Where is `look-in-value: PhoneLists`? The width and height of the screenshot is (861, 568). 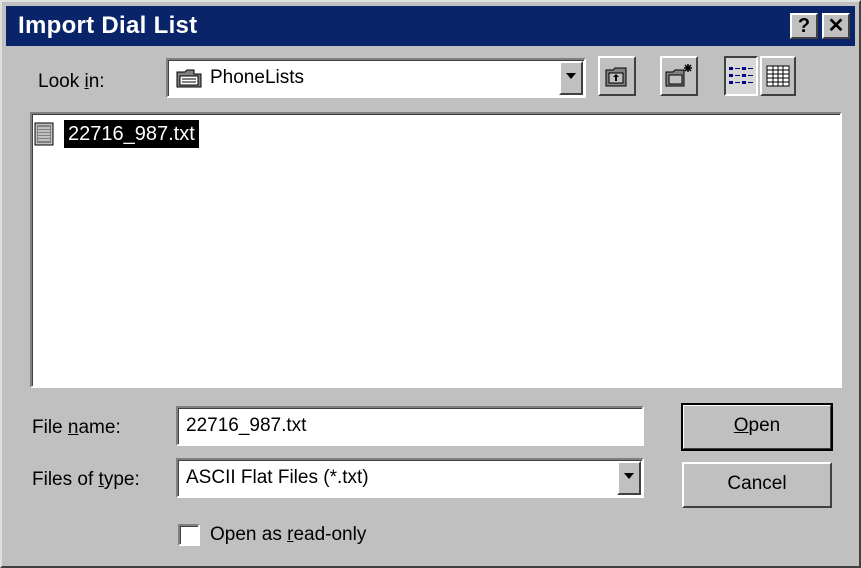 look-in-value: PhoneLists is located at coordinates (257, 77).